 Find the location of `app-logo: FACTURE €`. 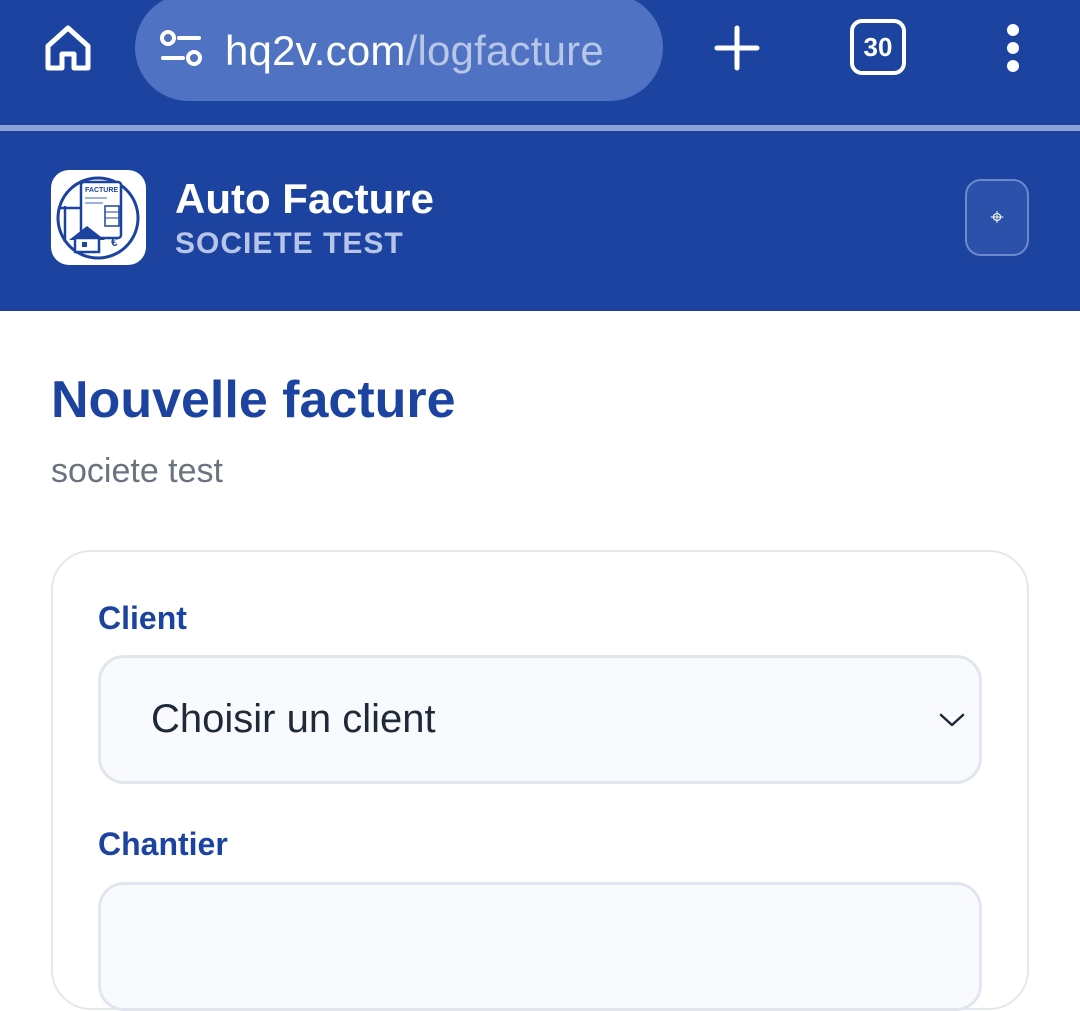

app-logo: FACTURE € is located at coordinates (98, 217).